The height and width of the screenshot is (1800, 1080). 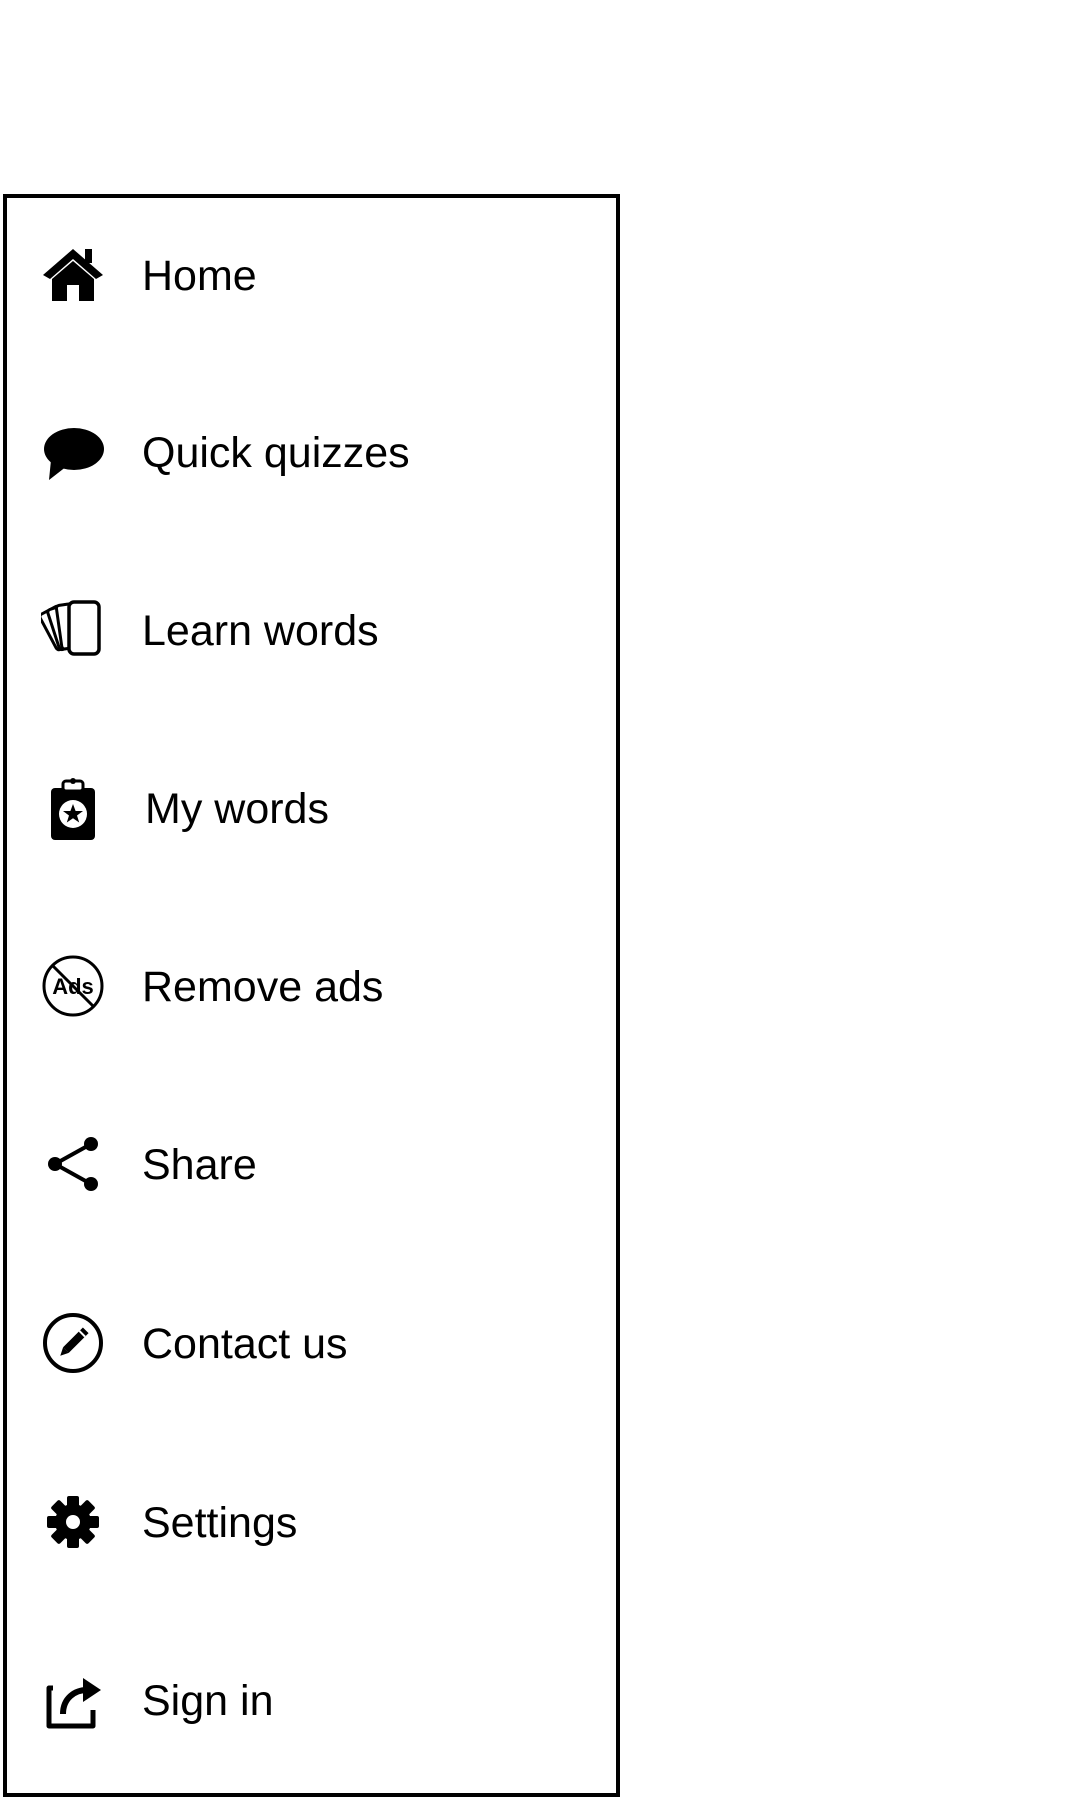 I want to click on menu-item-label: Learn words, so click(x=260, y=631).